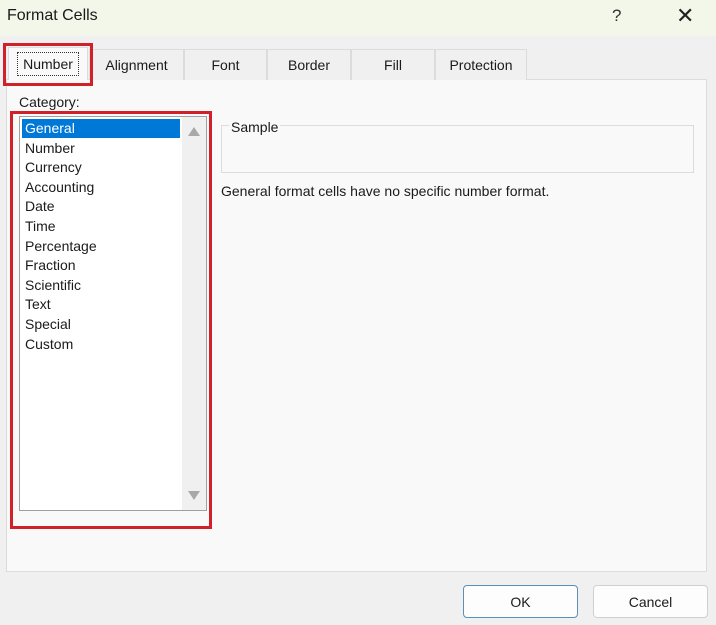 This screenshot has height=625, width=716. Describe the element at coordinates (358, 18) in the screenshot. I see `title-bar` at that location.